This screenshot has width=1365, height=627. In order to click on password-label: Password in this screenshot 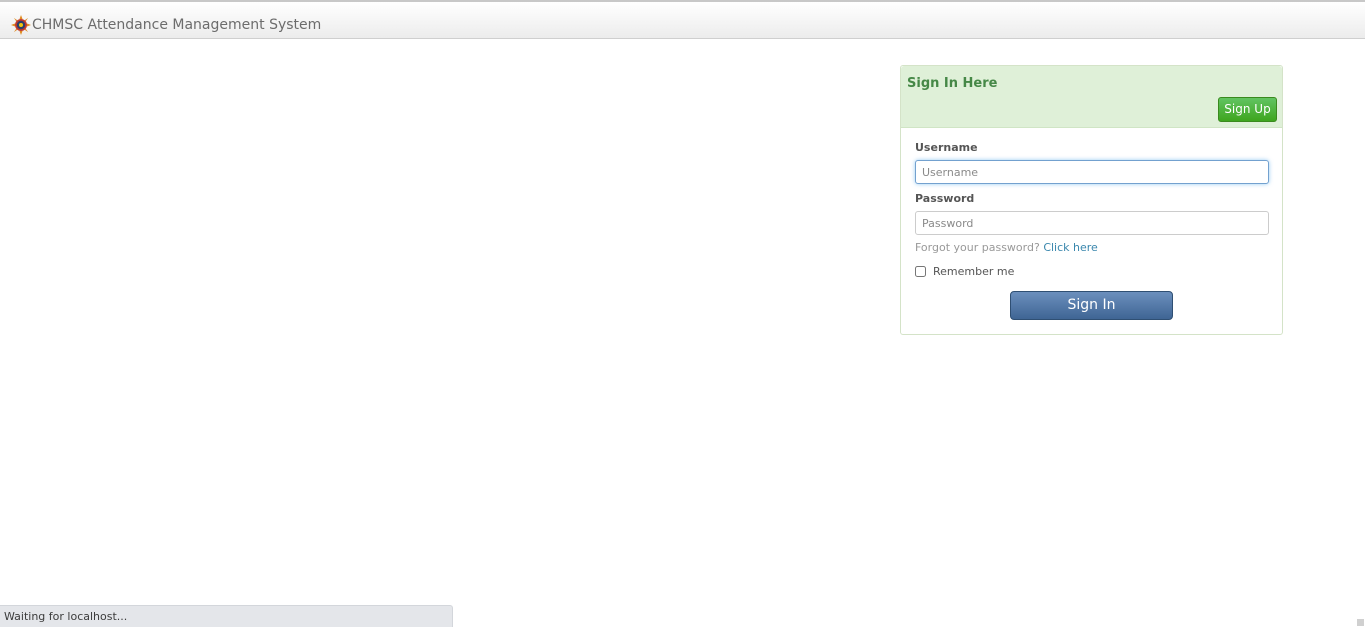, I will do `click(945, 198)`.